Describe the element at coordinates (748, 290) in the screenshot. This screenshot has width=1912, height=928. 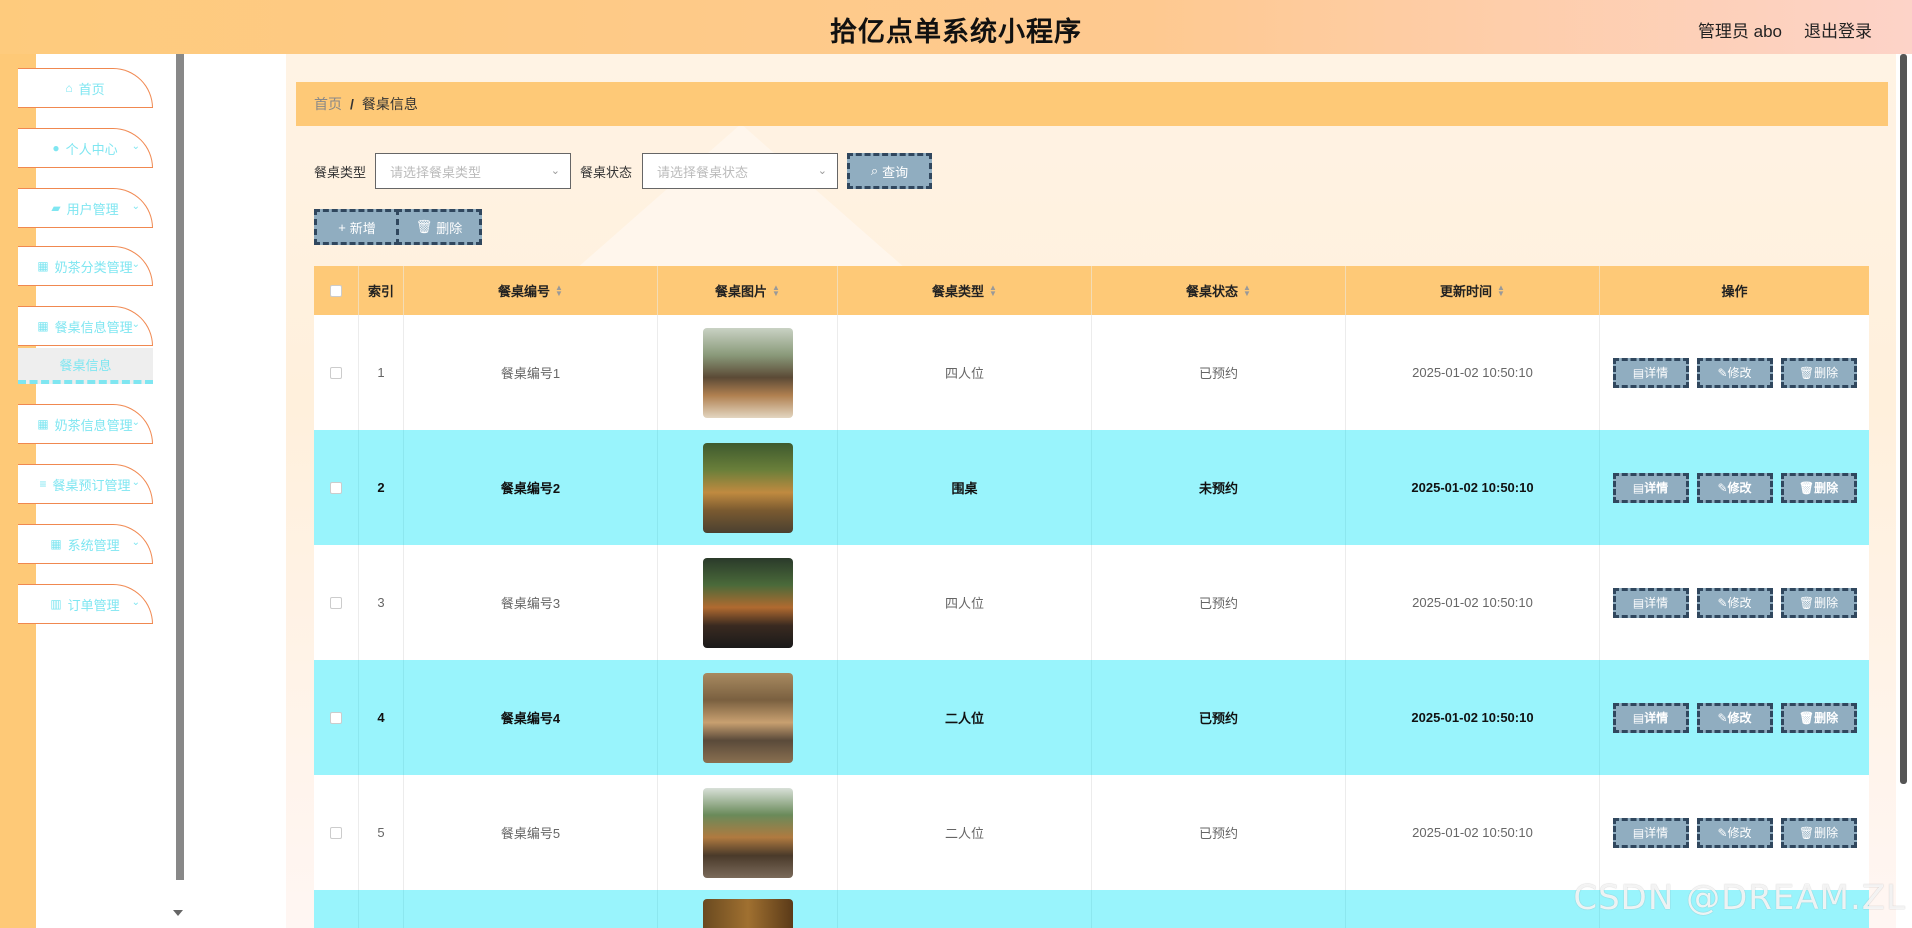
I see `column-header-image: 餐桌图片 ▲ ▼` at that location.